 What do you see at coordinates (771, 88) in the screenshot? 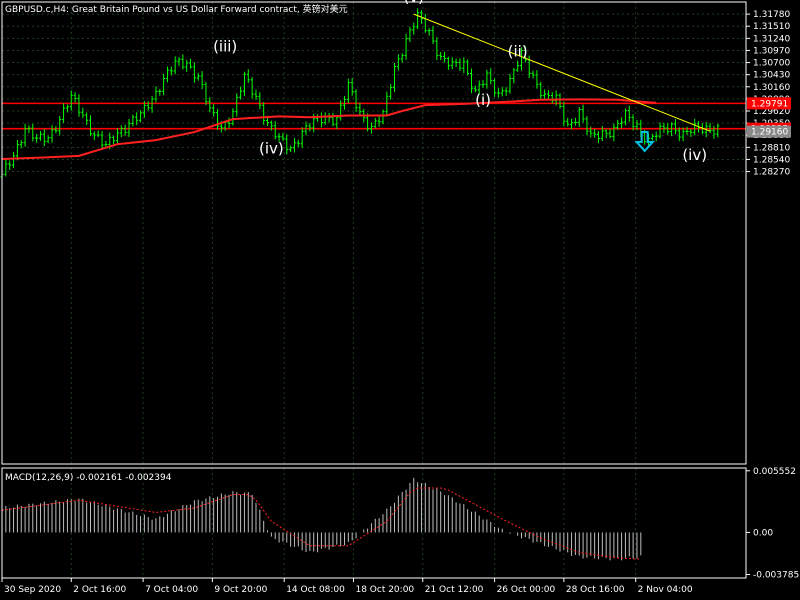
I see `price-tick-label: 1.30160` at bounding box center [771, 88].